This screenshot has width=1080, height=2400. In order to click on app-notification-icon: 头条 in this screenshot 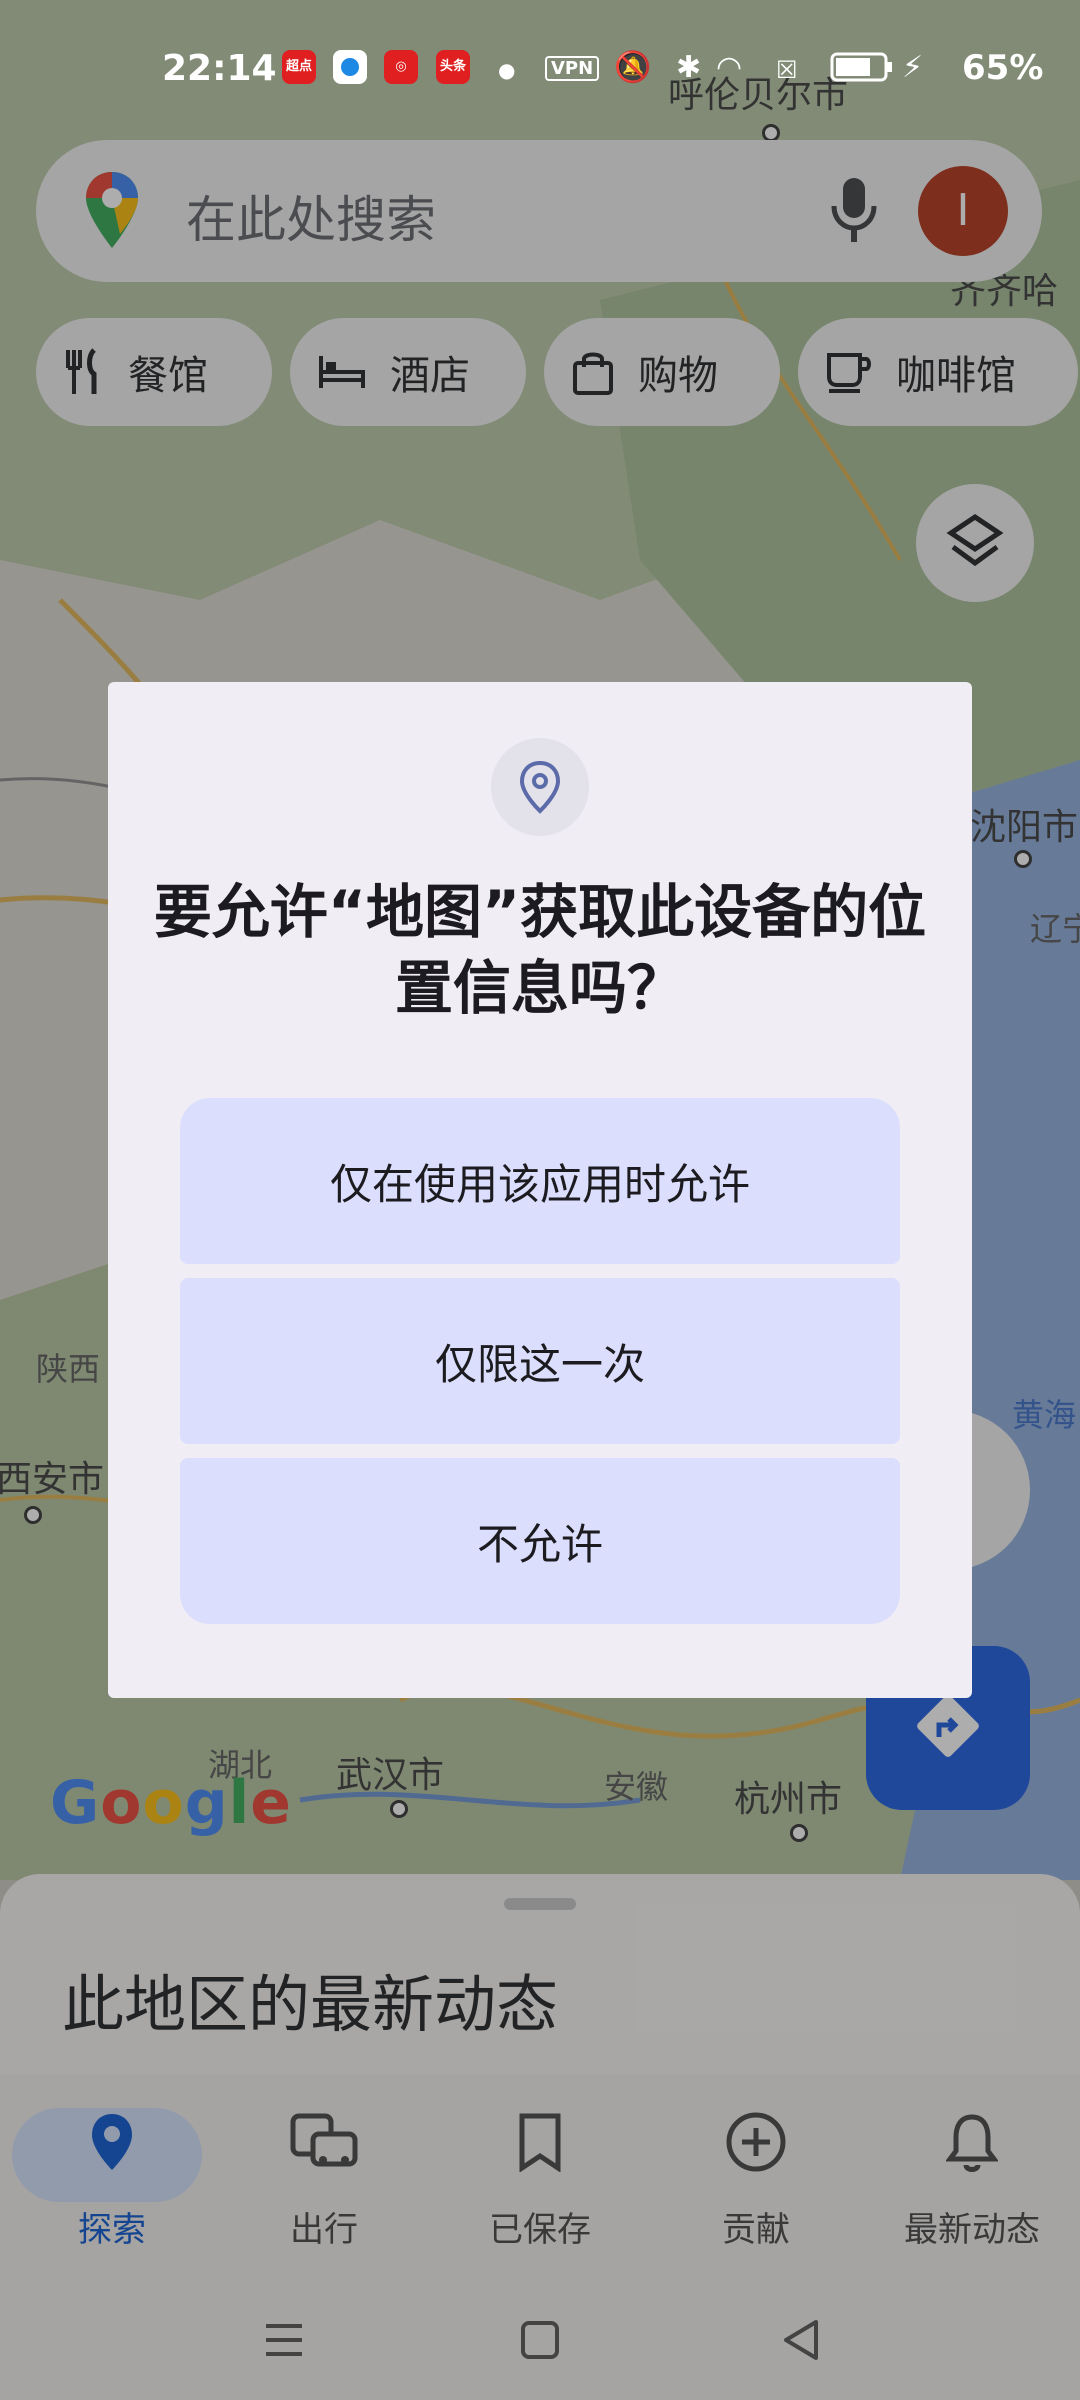, I will do `click(453, 67)`.